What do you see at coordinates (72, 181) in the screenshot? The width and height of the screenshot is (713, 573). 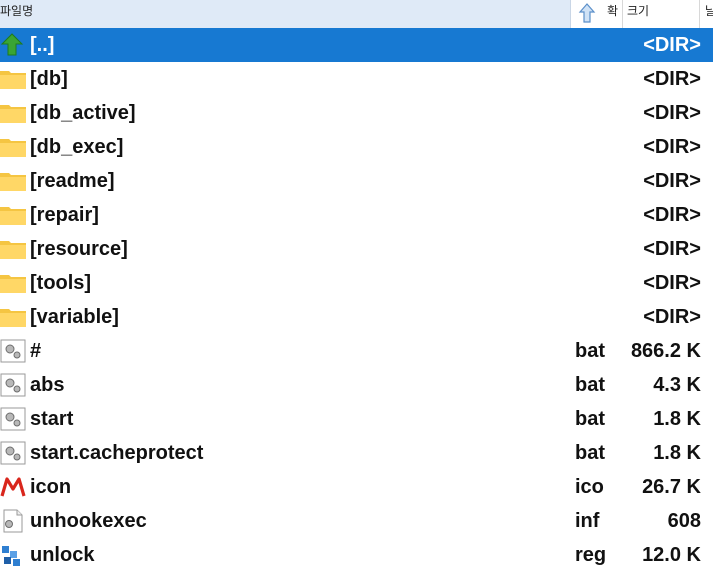 I see `file-name: [readme]` at bounding box center [72, 181].